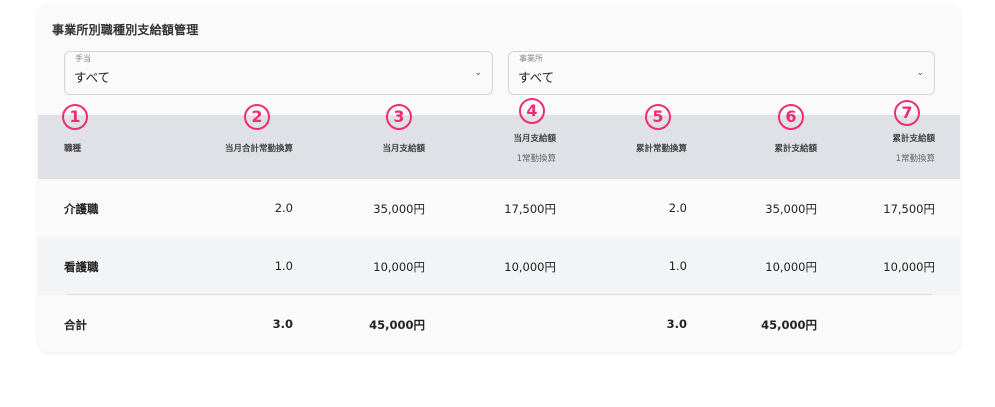  I want to click on office-select-value: すべて, so click(536, 77).